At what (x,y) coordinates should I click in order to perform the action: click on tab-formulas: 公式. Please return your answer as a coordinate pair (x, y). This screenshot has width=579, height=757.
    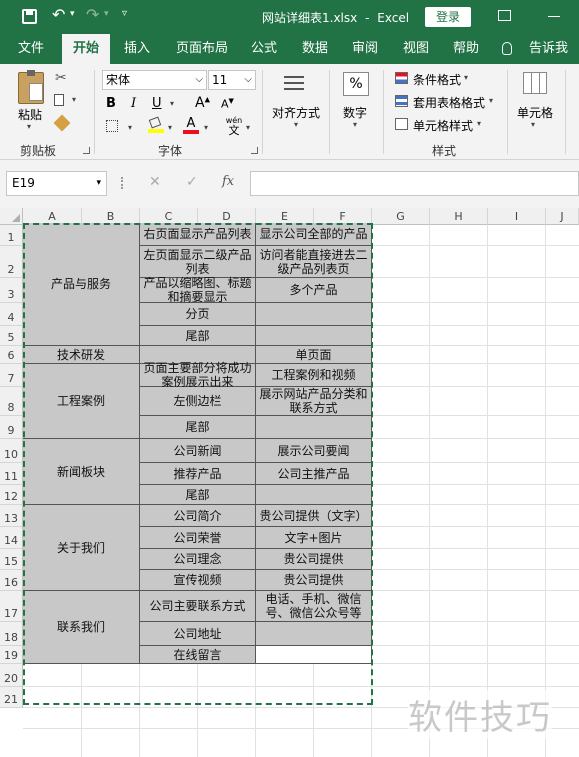
    Looking at the image, I should click on (264, 49).